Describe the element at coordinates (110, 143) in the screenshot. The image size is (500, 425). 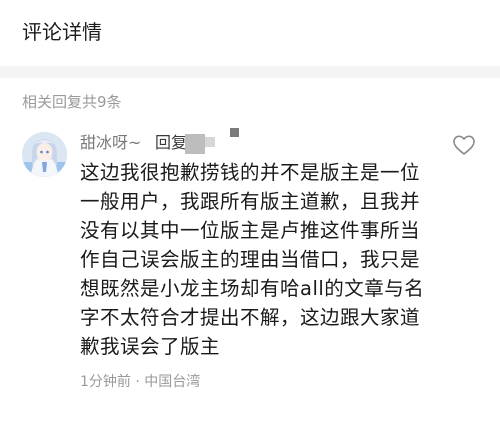
I see `comment-username: 甜冰呀~` at that location.